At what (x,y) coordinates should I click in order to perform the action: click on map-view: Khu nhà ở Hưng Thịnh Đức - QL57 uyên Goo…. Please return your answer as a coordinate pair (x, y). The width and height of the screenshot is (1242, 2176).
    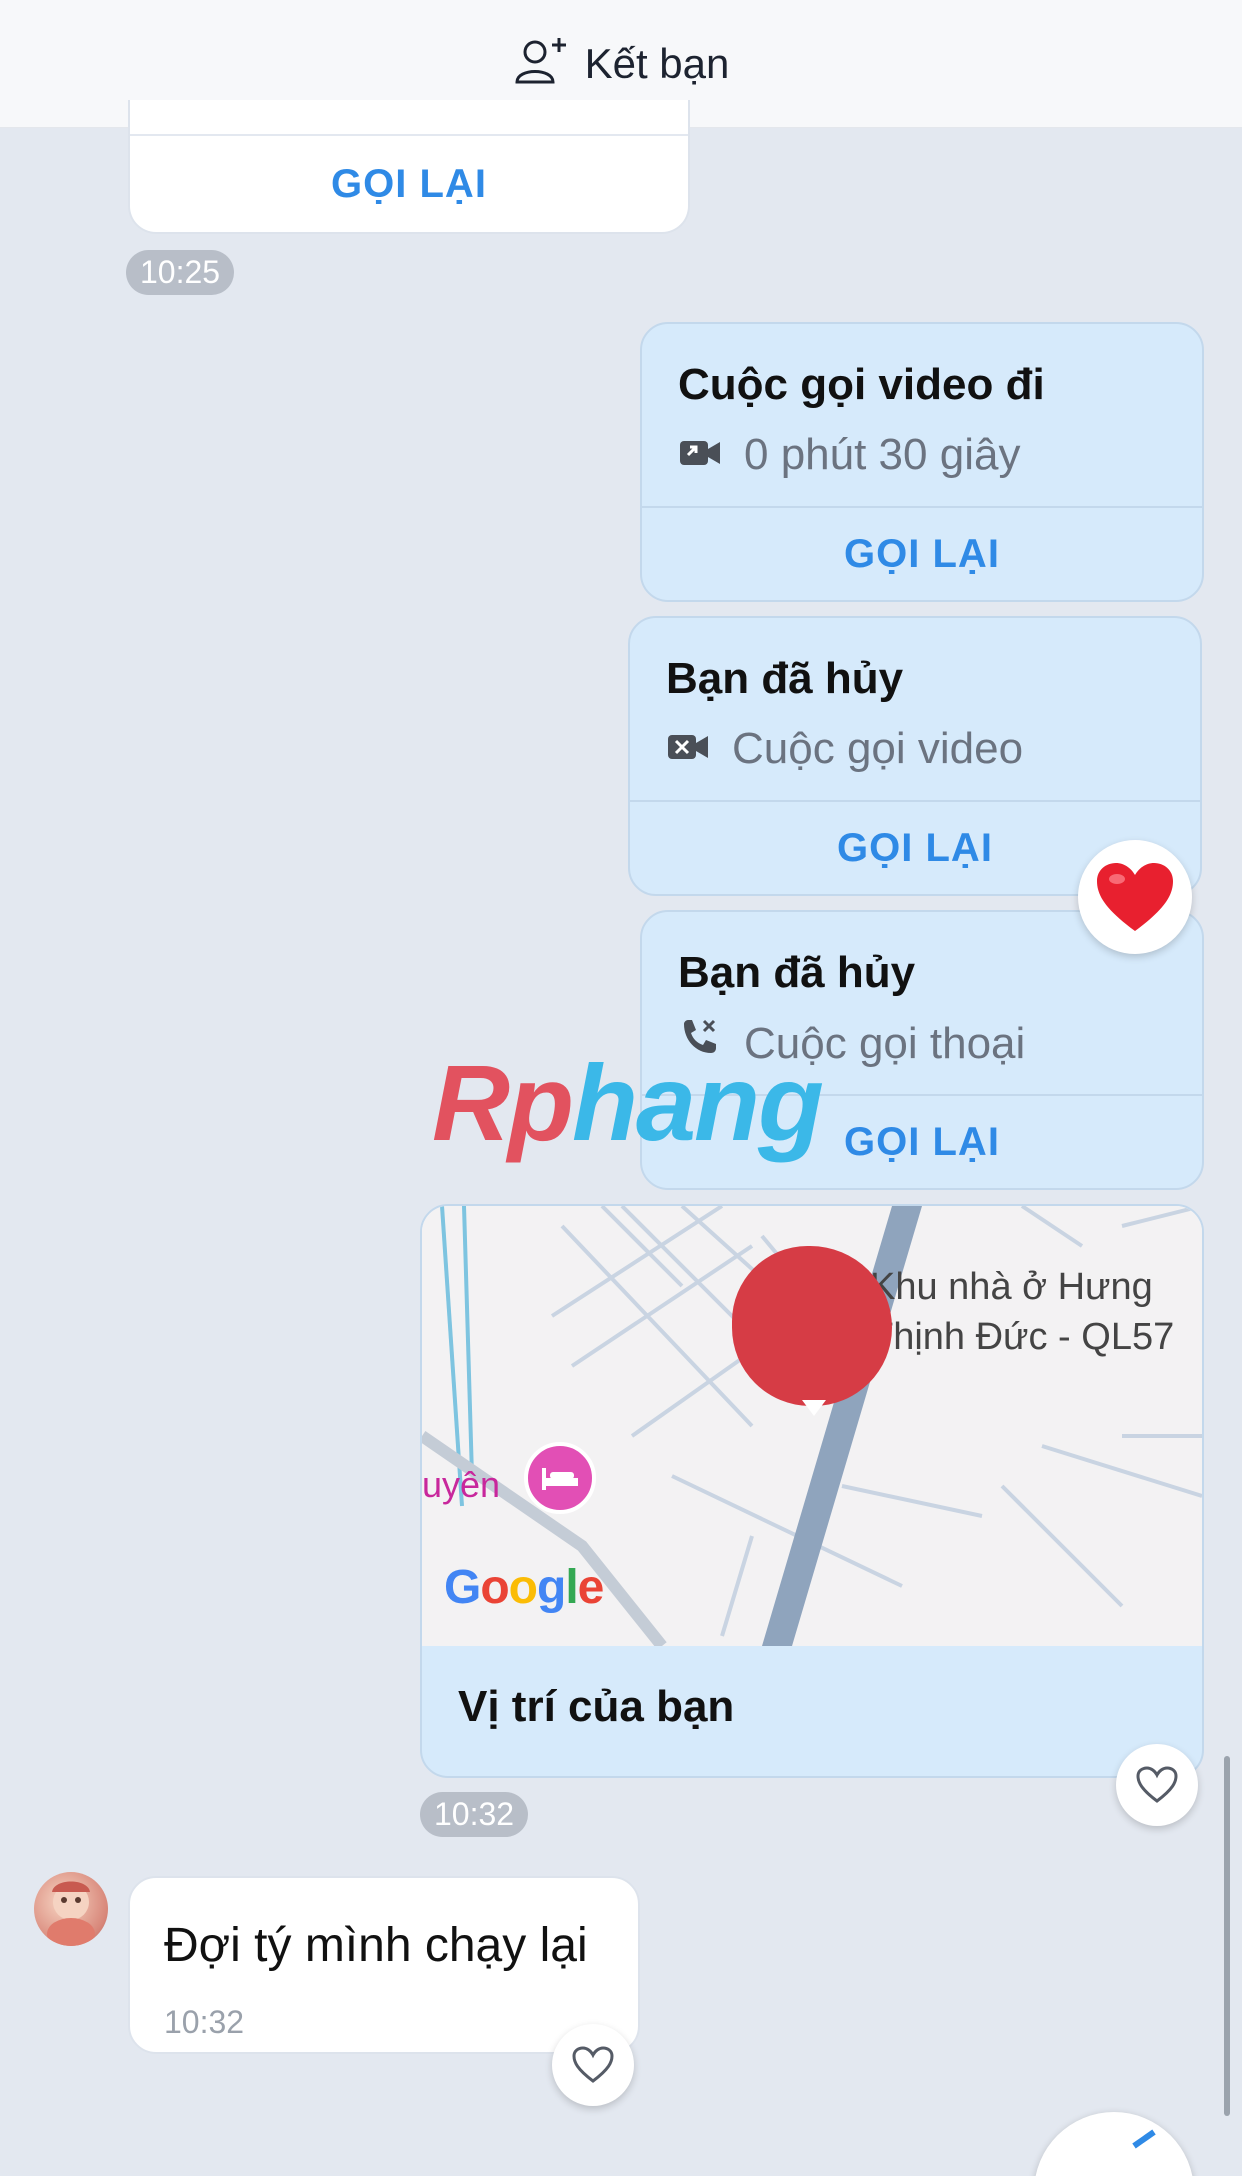
    Looking at the image, I should click on (812, 1428).